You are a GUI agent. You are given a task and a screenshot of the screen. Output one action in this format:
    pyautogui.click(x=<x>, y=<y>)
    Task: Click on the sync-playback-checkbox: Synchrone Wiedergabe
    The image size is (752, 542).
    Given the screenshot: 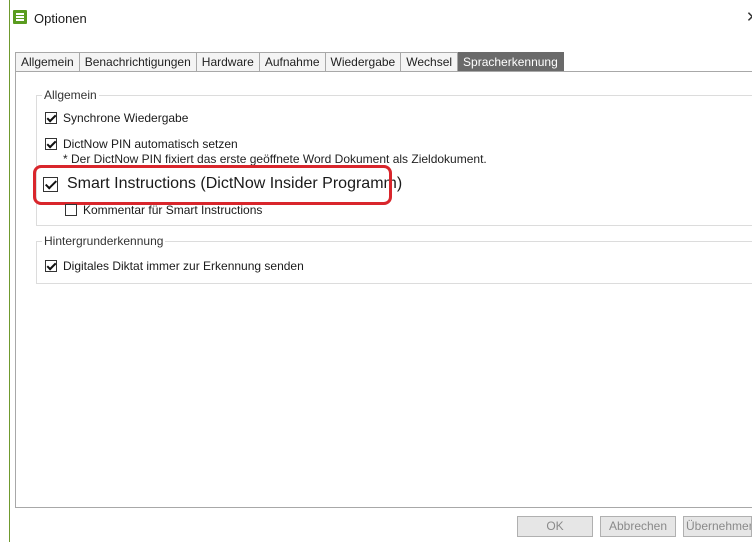 What is the action you would take?
    pyautogui.click(x=116, y=118)
    